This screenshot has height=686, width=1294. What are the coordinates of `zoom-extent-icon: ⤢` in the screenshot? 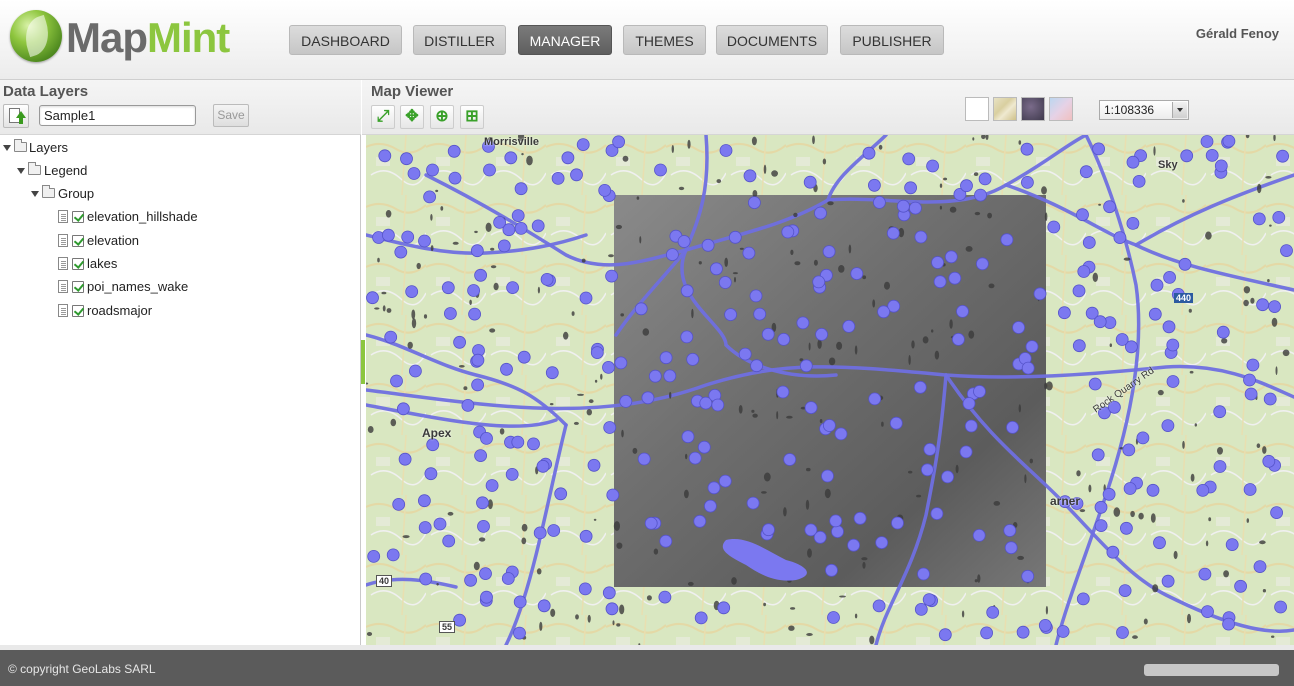 It's located at (383, 116).